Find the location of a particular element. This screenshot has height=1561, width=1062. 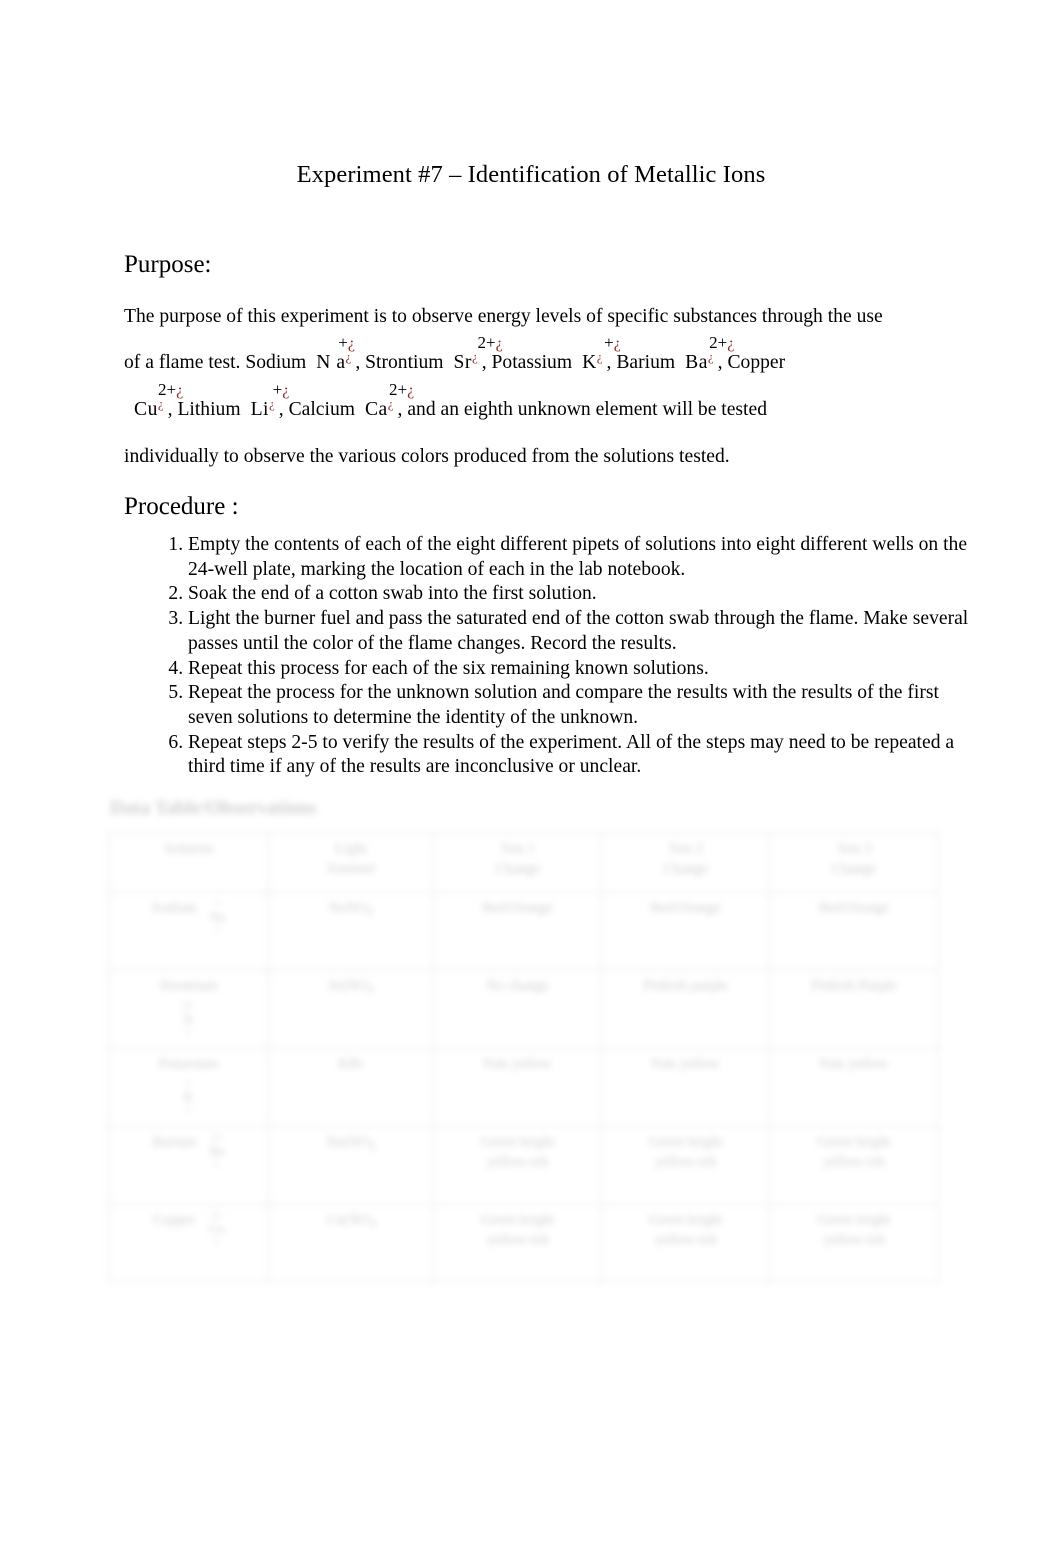

column-header-light-emitted: Light Emitted is located at coordinates (351, 863).